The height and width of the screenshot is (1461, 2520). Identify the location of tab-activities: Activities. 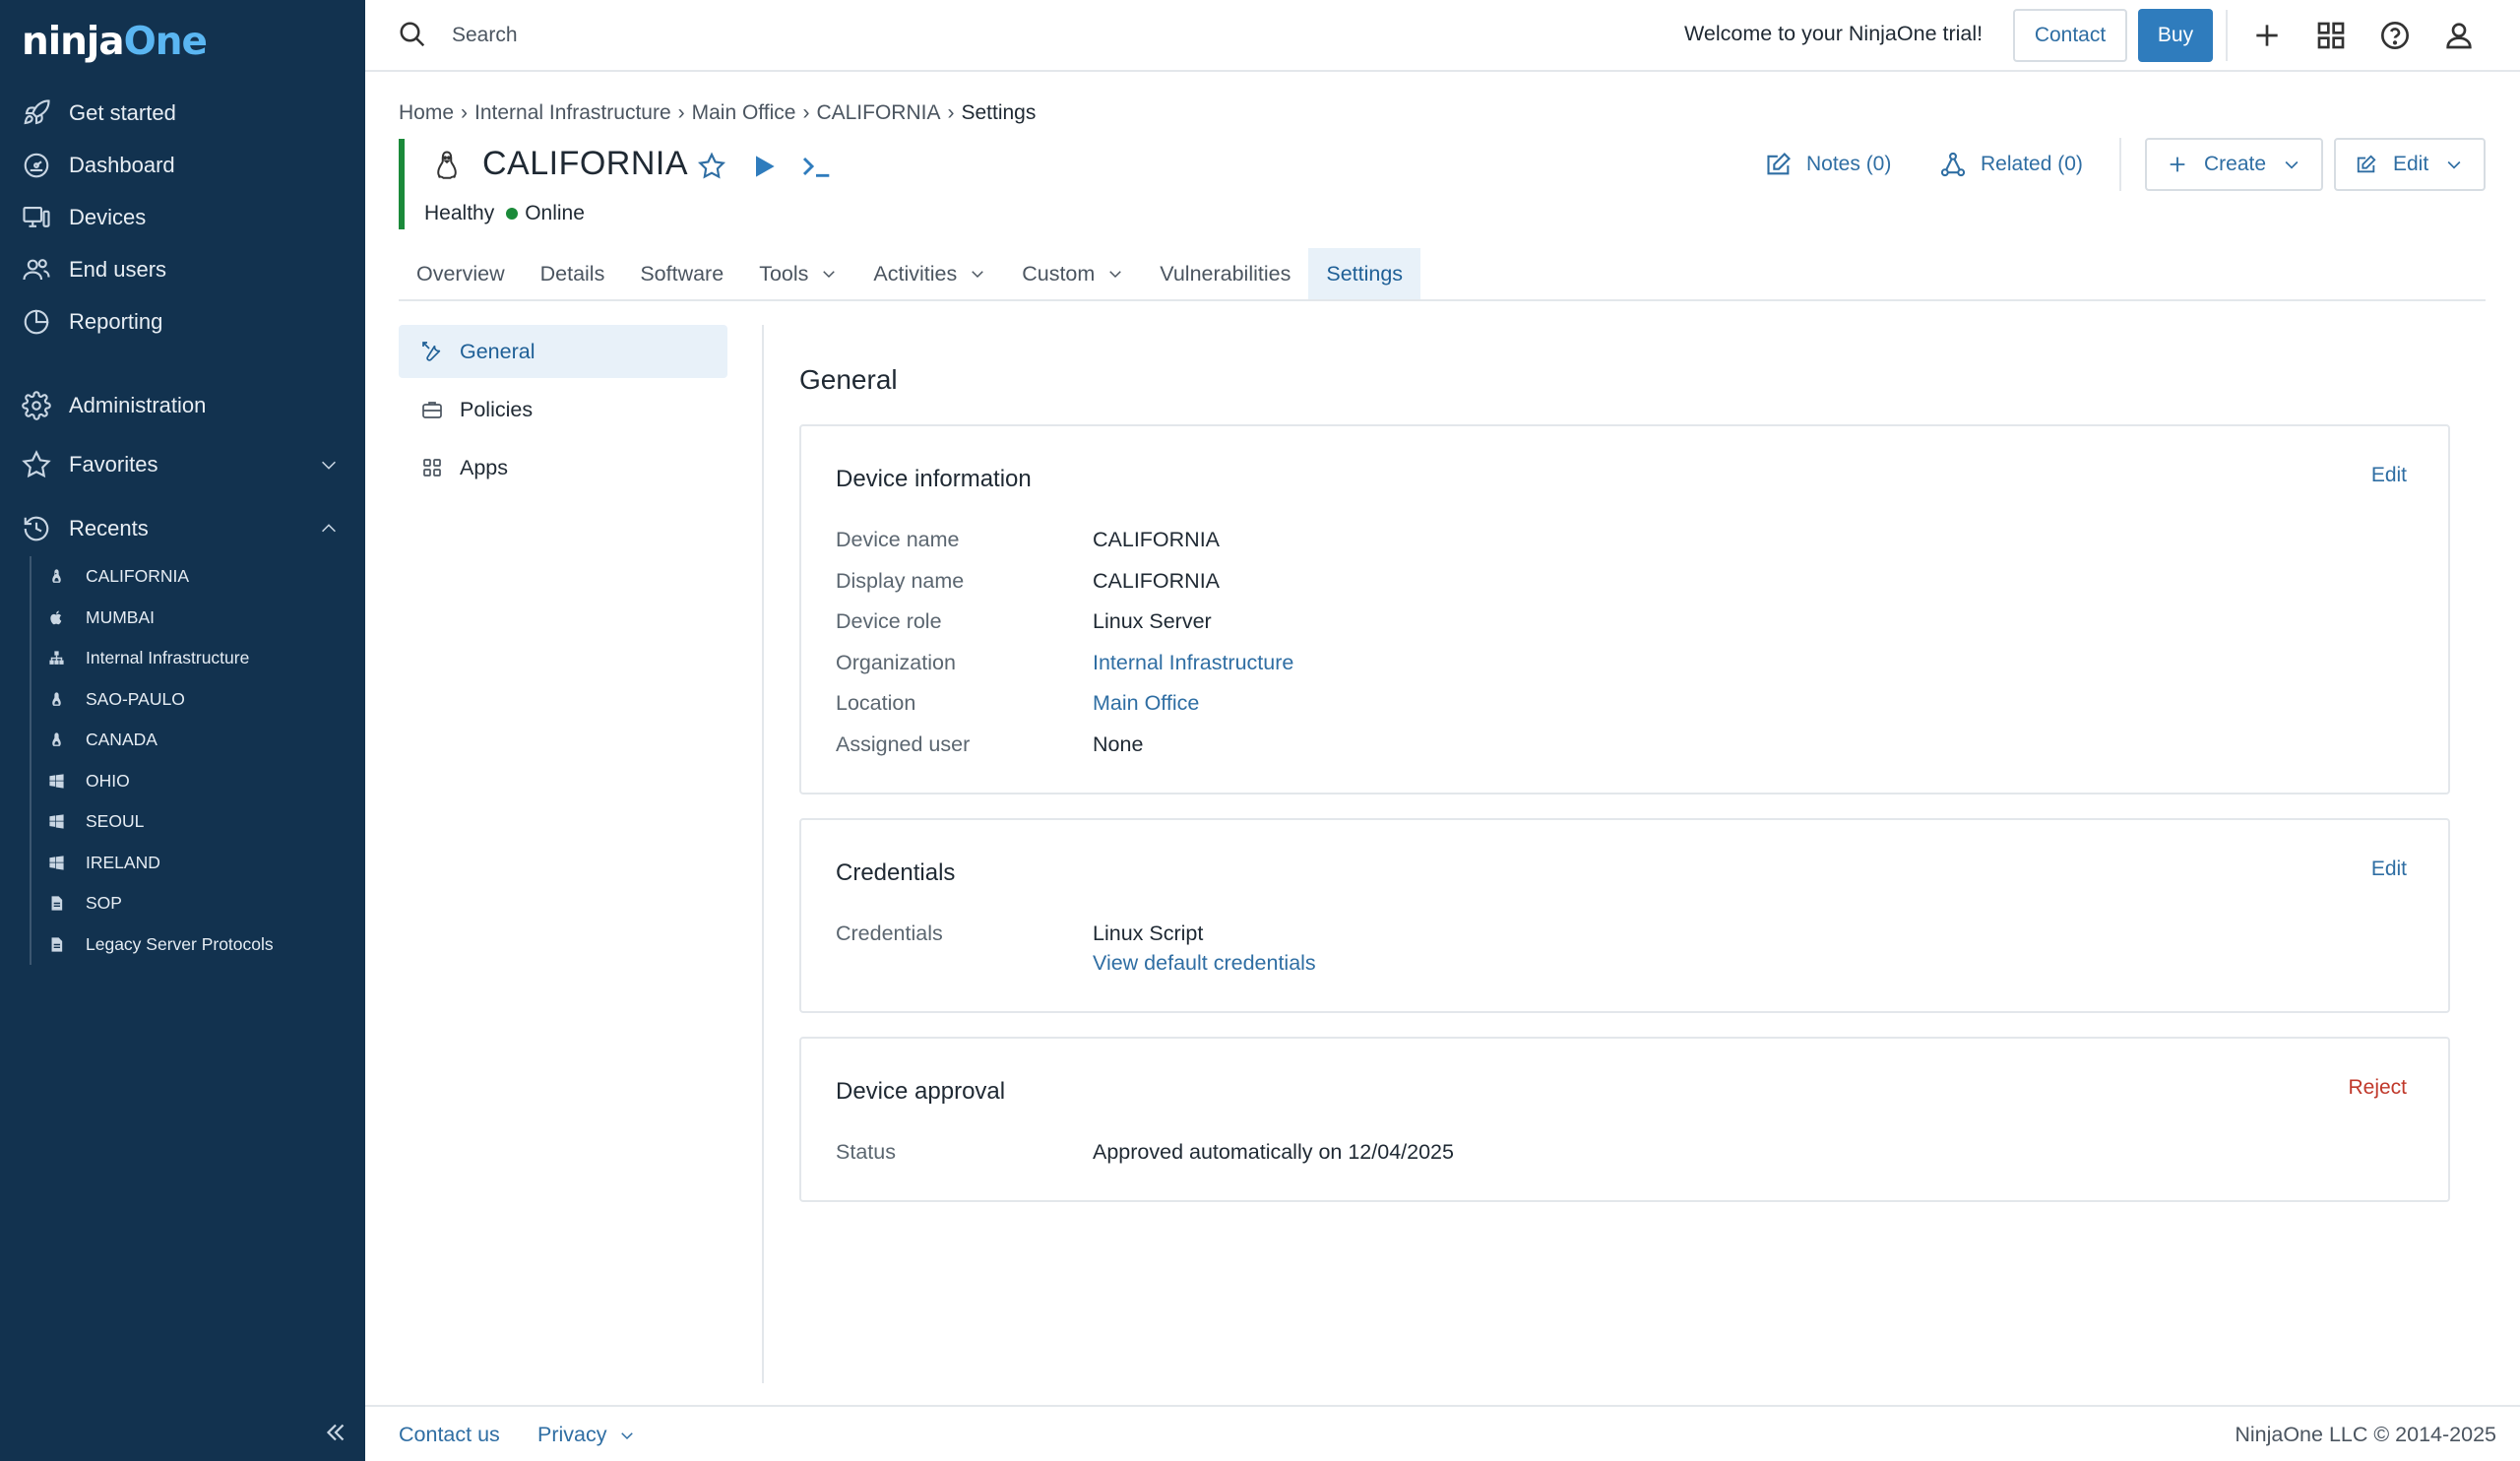
(929, 273).